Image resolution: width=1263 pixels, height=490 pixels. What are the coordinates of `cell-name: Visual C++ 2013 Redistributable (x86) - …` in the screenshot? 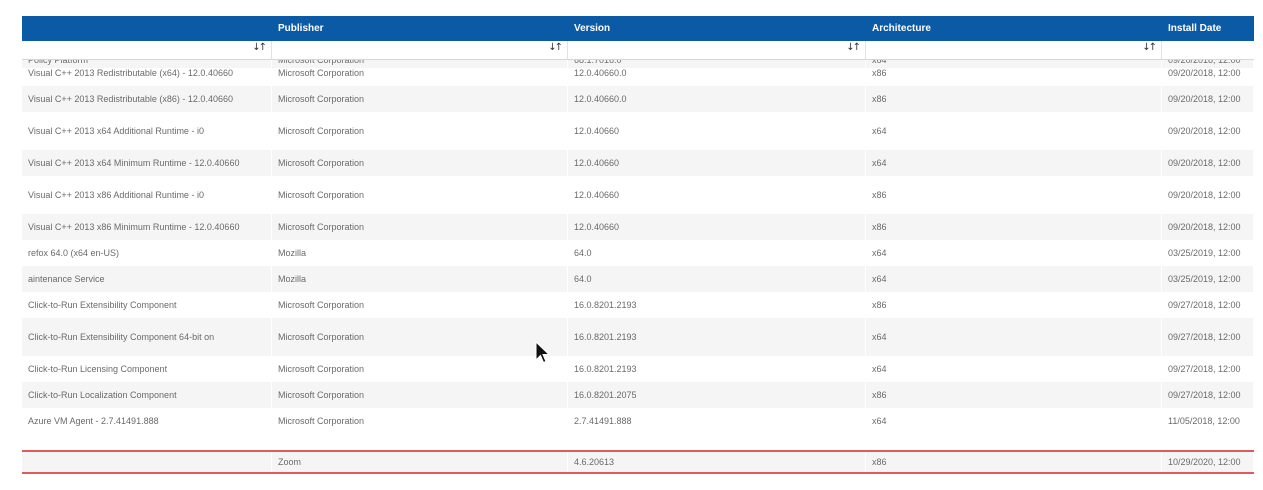 It's located at (147, 99).